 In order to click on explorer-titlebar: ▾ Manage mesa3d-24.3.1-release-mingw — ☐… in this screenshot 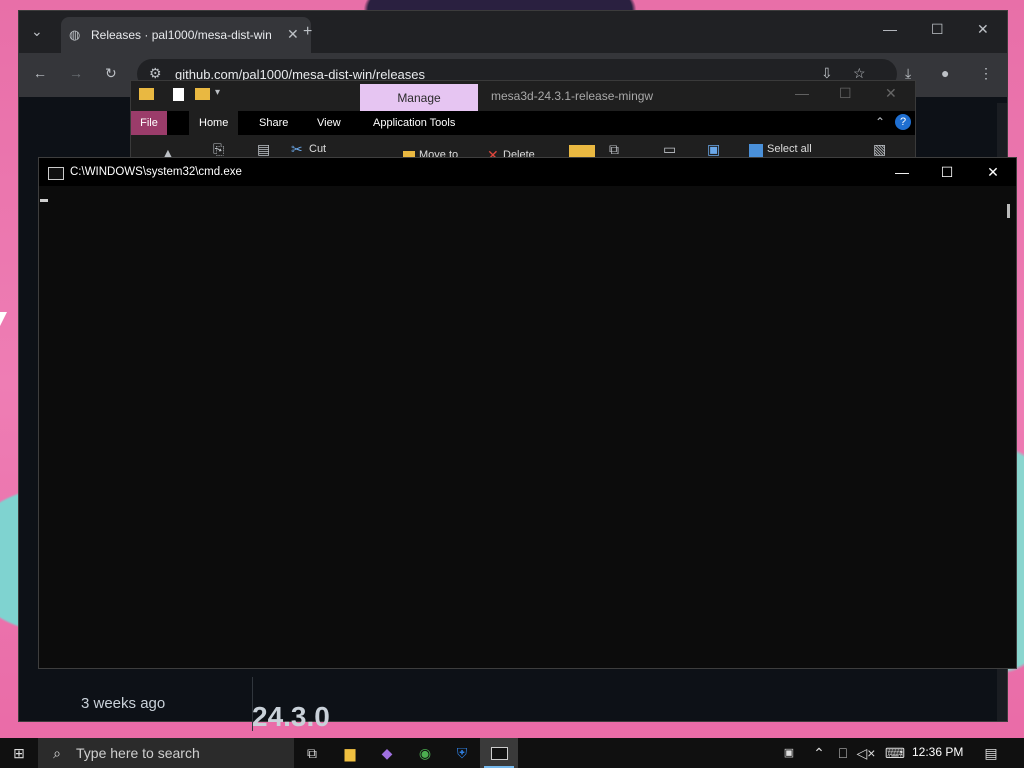, I will do `click(523, 96)`.